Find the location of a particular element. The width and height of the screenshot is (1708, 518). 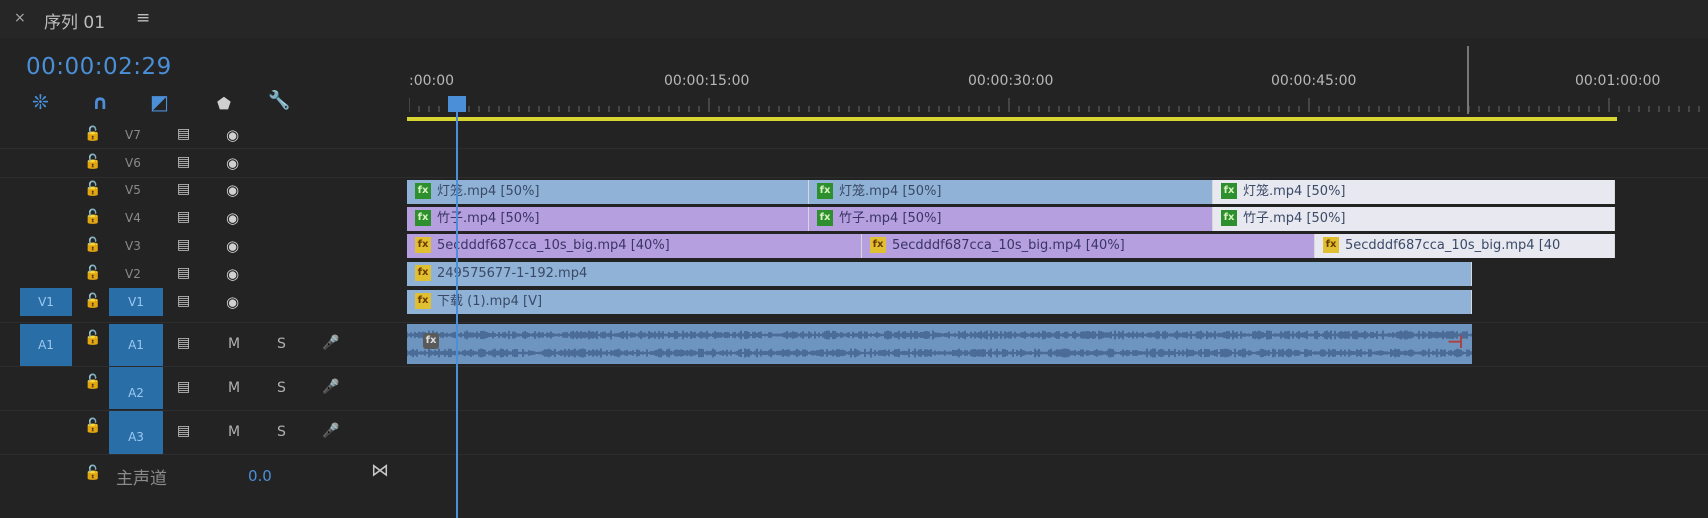

nest-tool-icon: ❊ is located at coordinates (40, 102).